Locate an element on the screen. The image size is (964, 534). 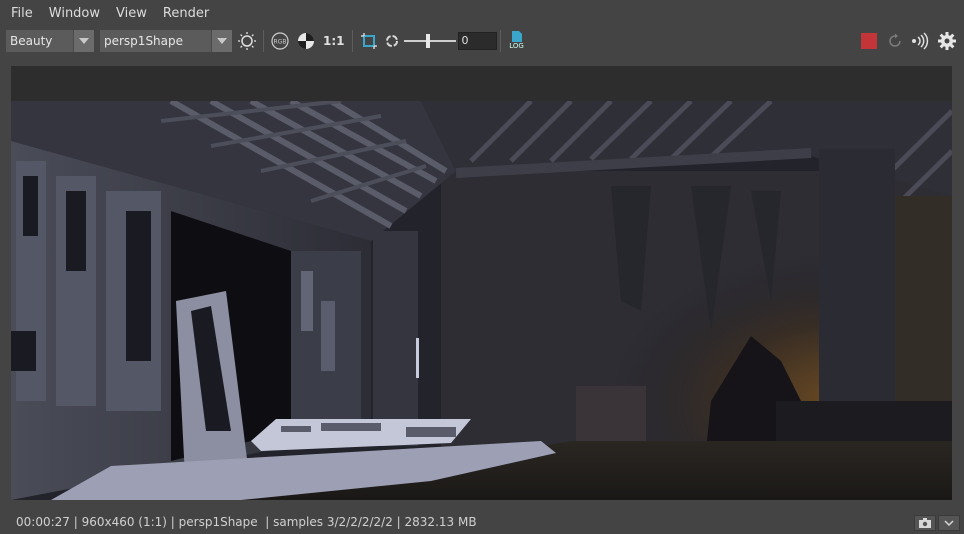
exposure-value-field: 0 is located at coordinates (477, 40).